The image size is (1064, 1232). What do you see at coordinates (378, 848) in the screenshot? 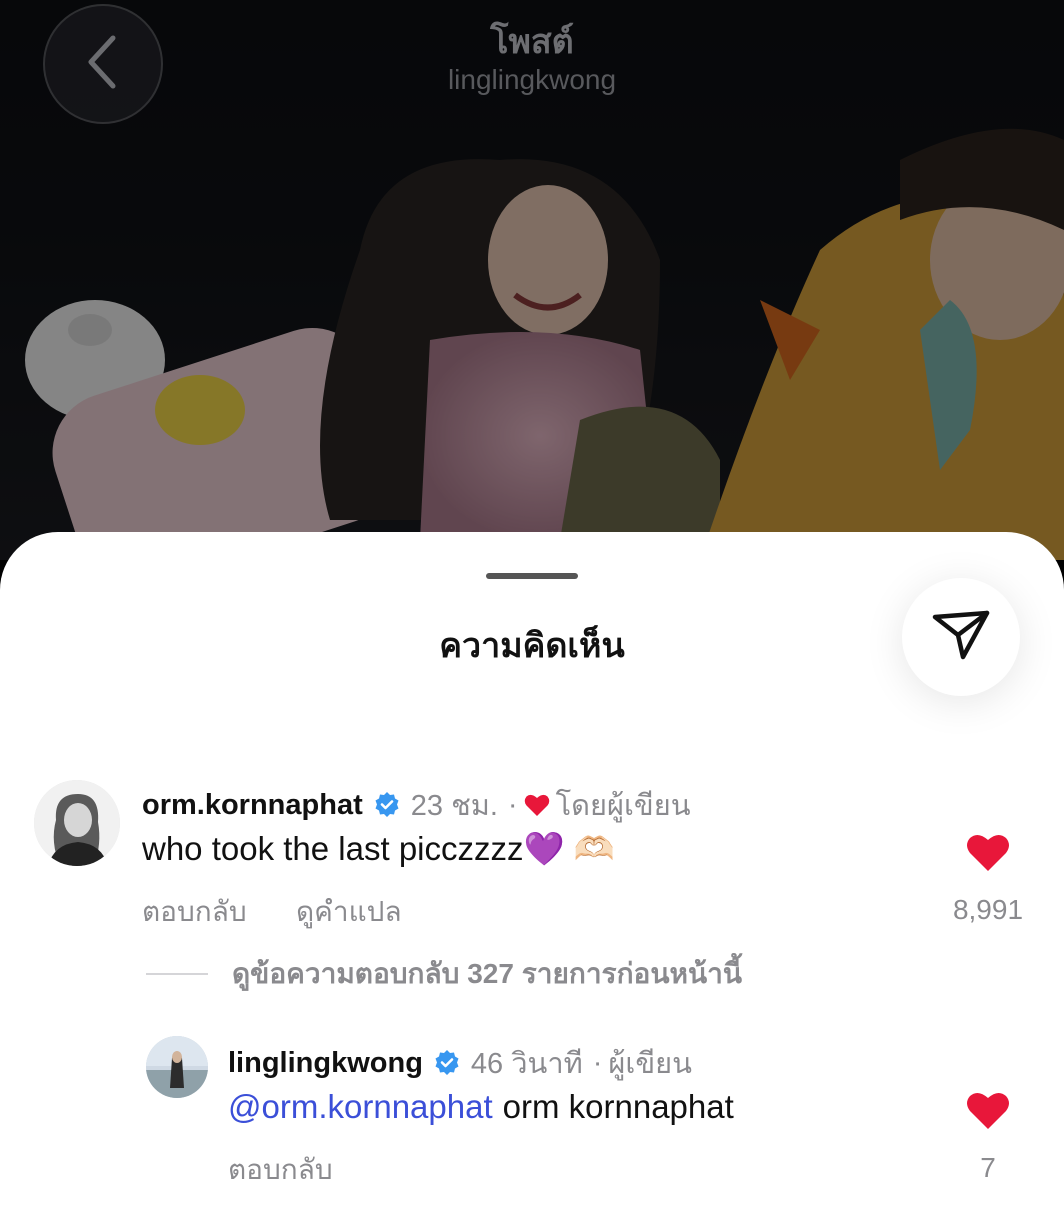
I see `comment-text: who took the last picczzzz💜 🫶🏻` at bounding box center [378, 848].